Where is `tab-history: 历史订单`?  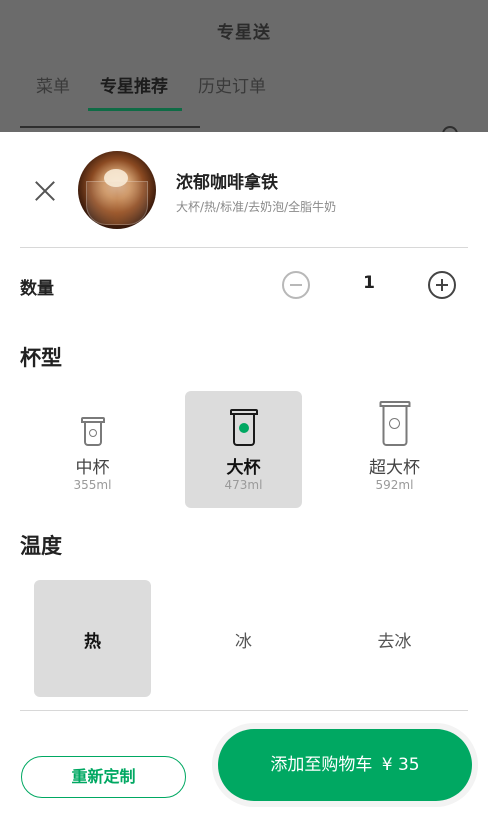
tab-history: 历史订单 is located at coordinates (232, 91).